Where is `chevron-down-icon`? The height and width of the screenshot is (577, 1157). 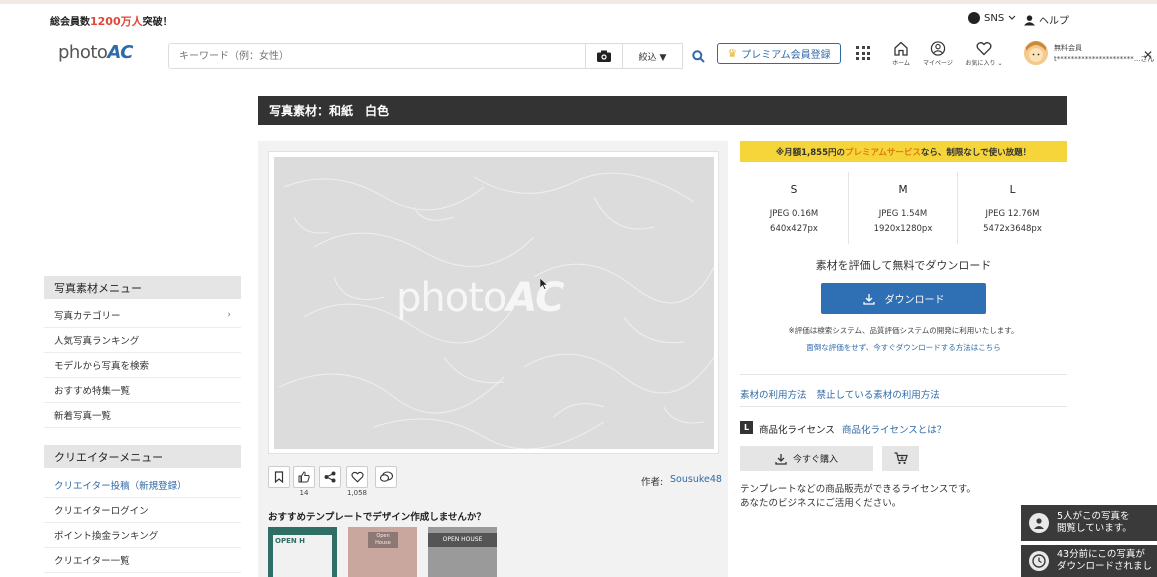
chevron-down-icon is located at coordinates (1012, 17).